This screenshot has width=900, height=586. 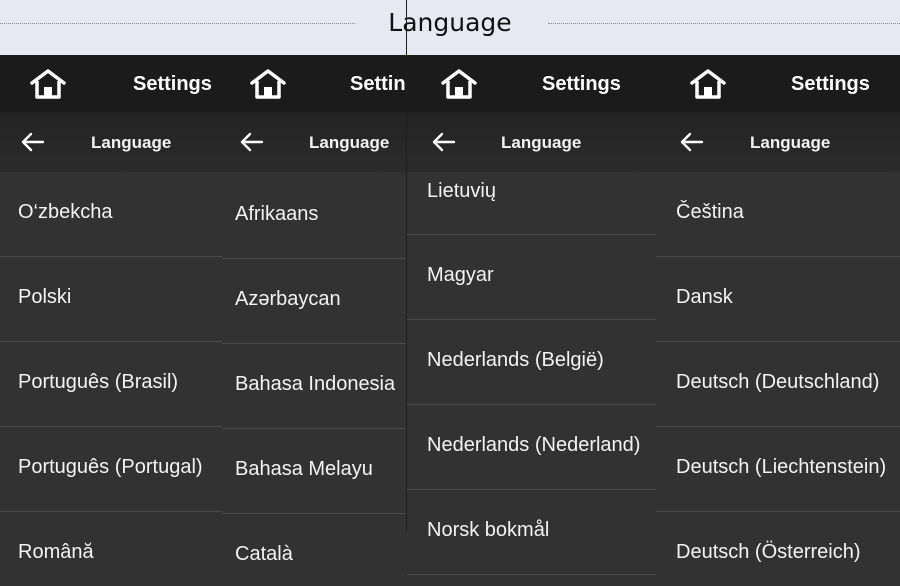 I want to click on language-label: Deutsch (Österreich), so click(x=768, y=552).